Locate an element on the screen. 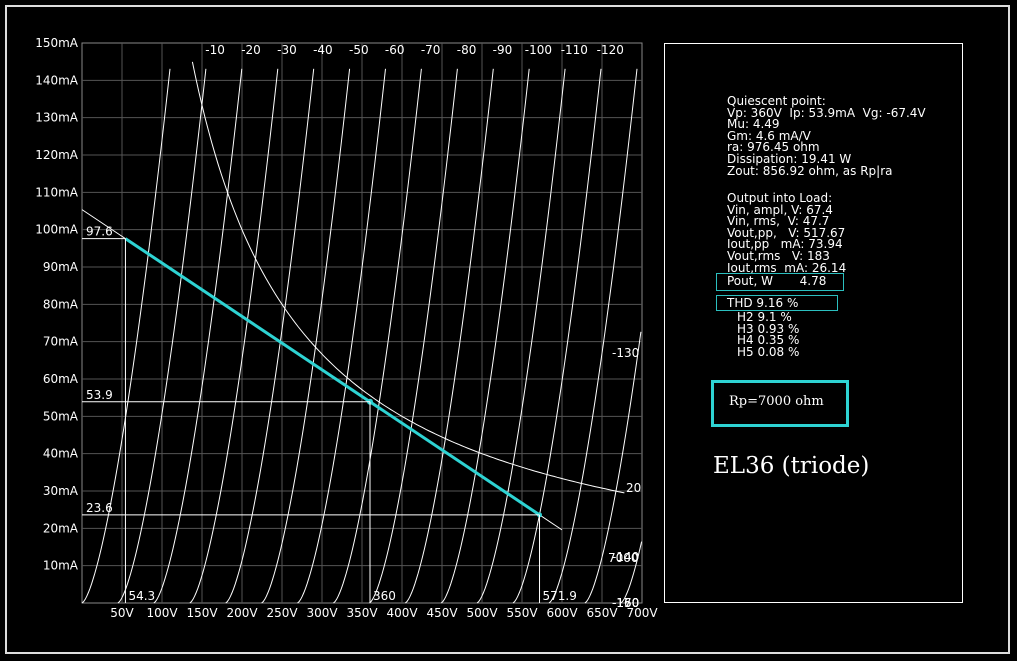  x-tick-label: 100V is located at coordinates (162, 613).